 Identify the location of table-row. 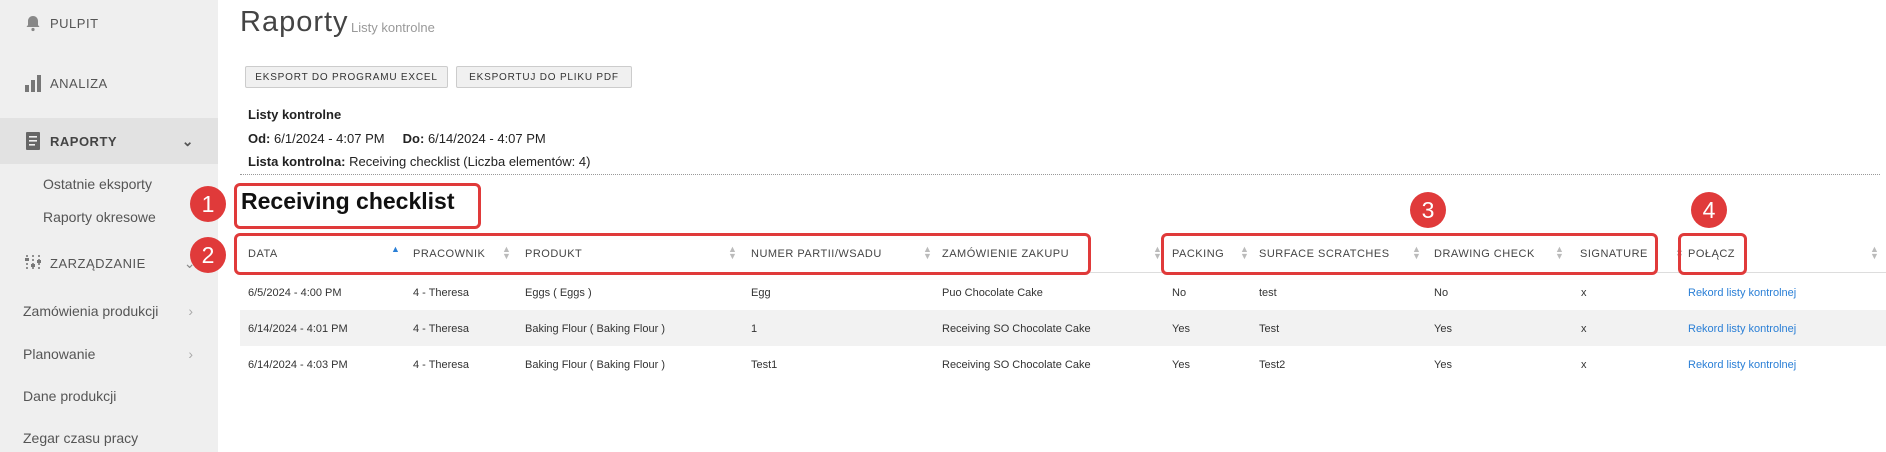
(1063, 292).